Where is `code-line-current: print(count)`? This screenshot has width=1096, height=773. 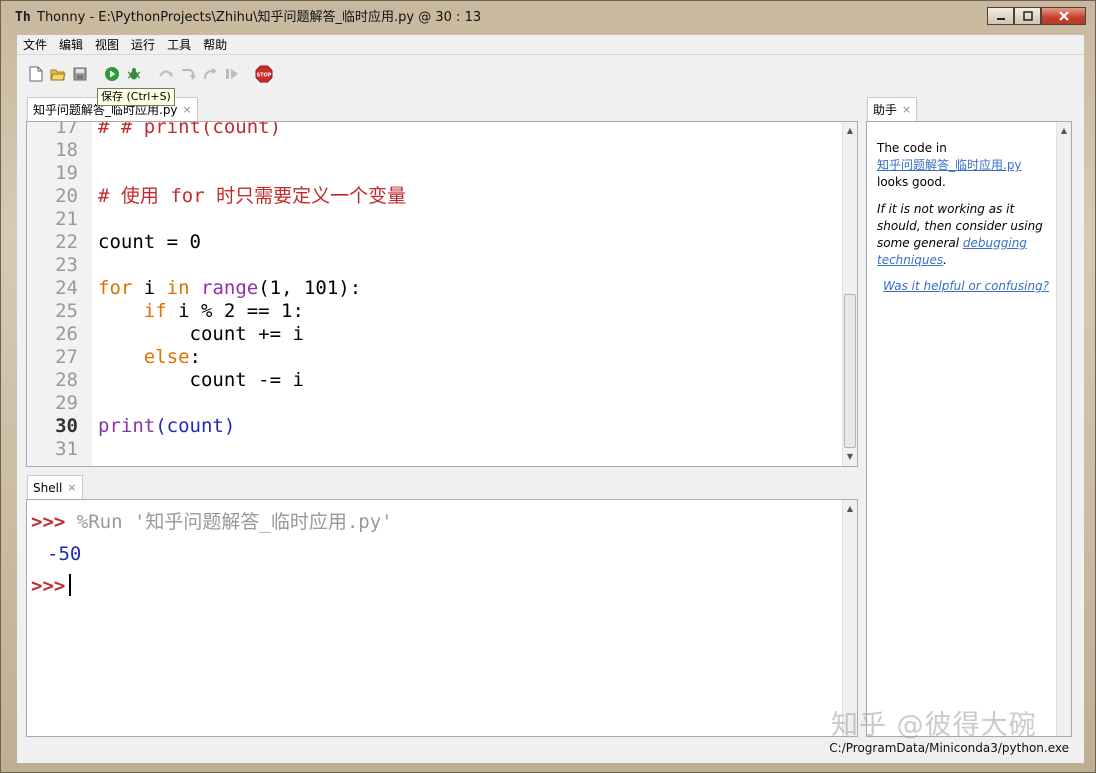 code-line-current: print(count) is located at coordinates (167, 426).